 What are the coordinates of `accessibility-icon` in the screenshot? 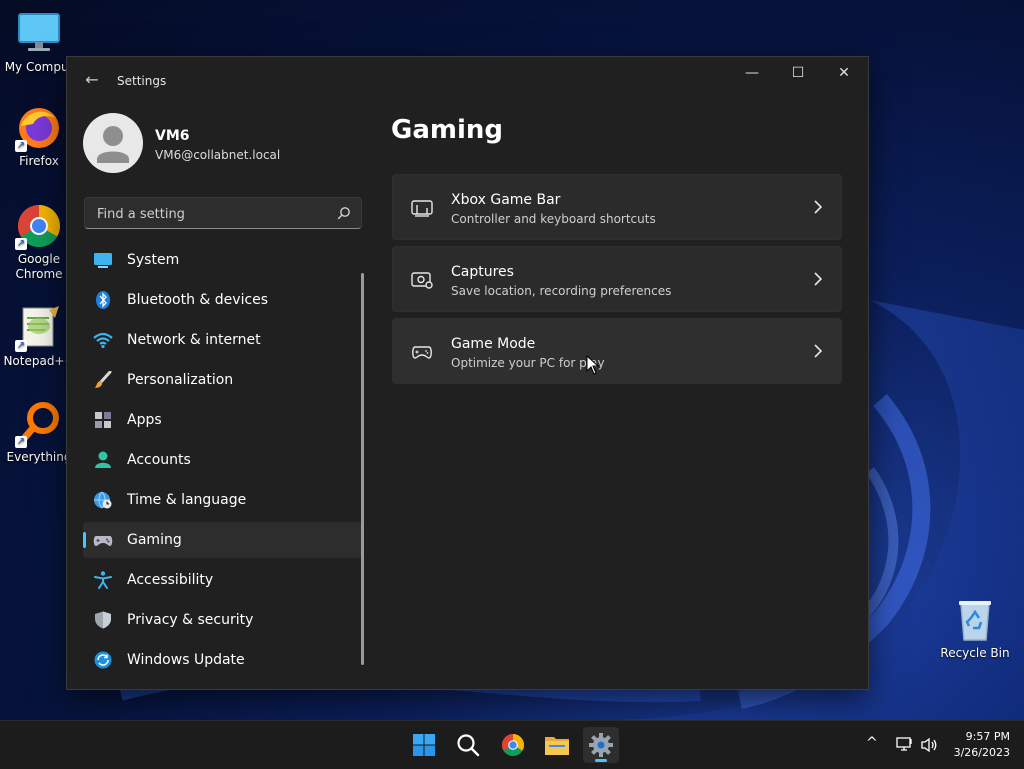 It's located at (103, 580).